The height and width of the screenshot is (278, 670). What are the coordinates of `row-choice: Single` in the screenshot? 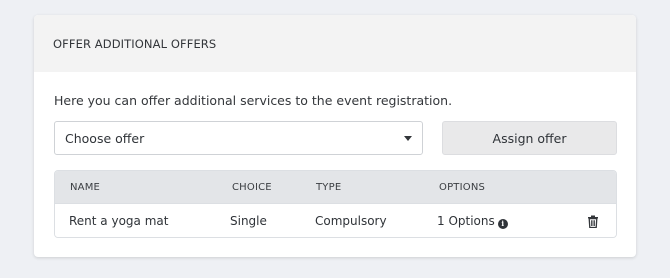 It's located at (248, 221).